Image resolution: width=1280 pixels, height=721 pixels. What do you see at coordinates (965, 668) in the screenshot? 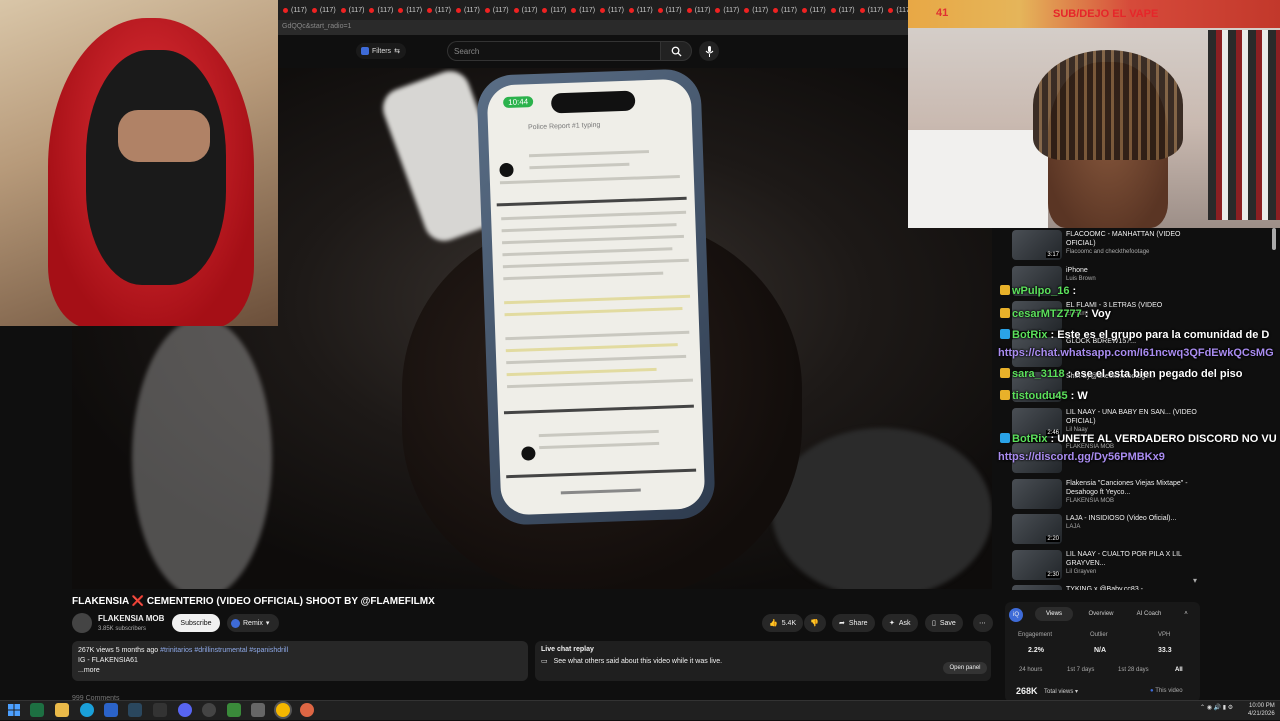
I see `open-panel-button: Open panel` at bounding box center [965, 668].